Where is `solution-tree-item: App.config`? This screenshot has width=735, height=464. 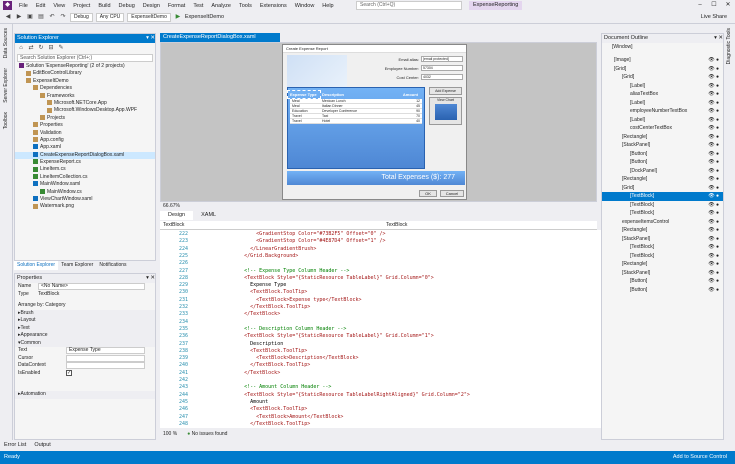 solution-tree-item: App.config is located at coordinates (85, 140).